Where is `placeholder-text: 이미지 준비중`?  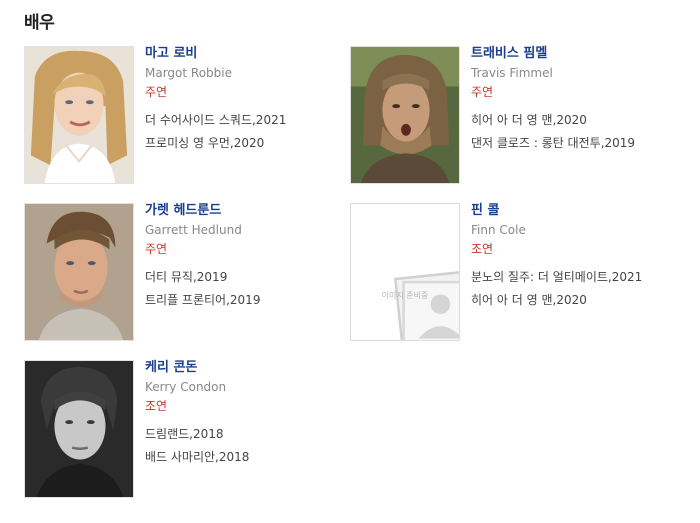
placeholder-text: 이미지 준비중 is located at coordinates (405, 295).